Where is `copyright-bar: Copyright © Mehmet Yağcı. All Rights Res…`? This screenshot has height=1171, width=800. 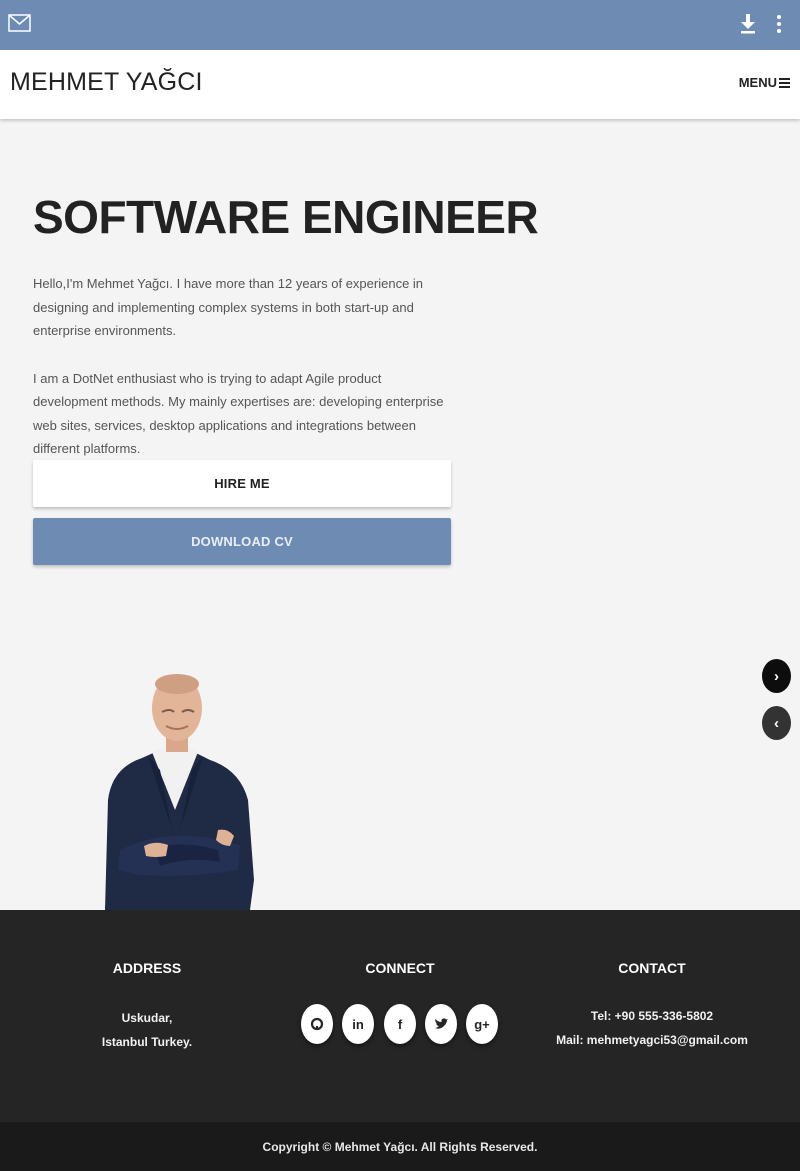 copyright-bar: Copyright © Mehmet Yağcı. All Rights Res… is located at coordinates (400, 1146).